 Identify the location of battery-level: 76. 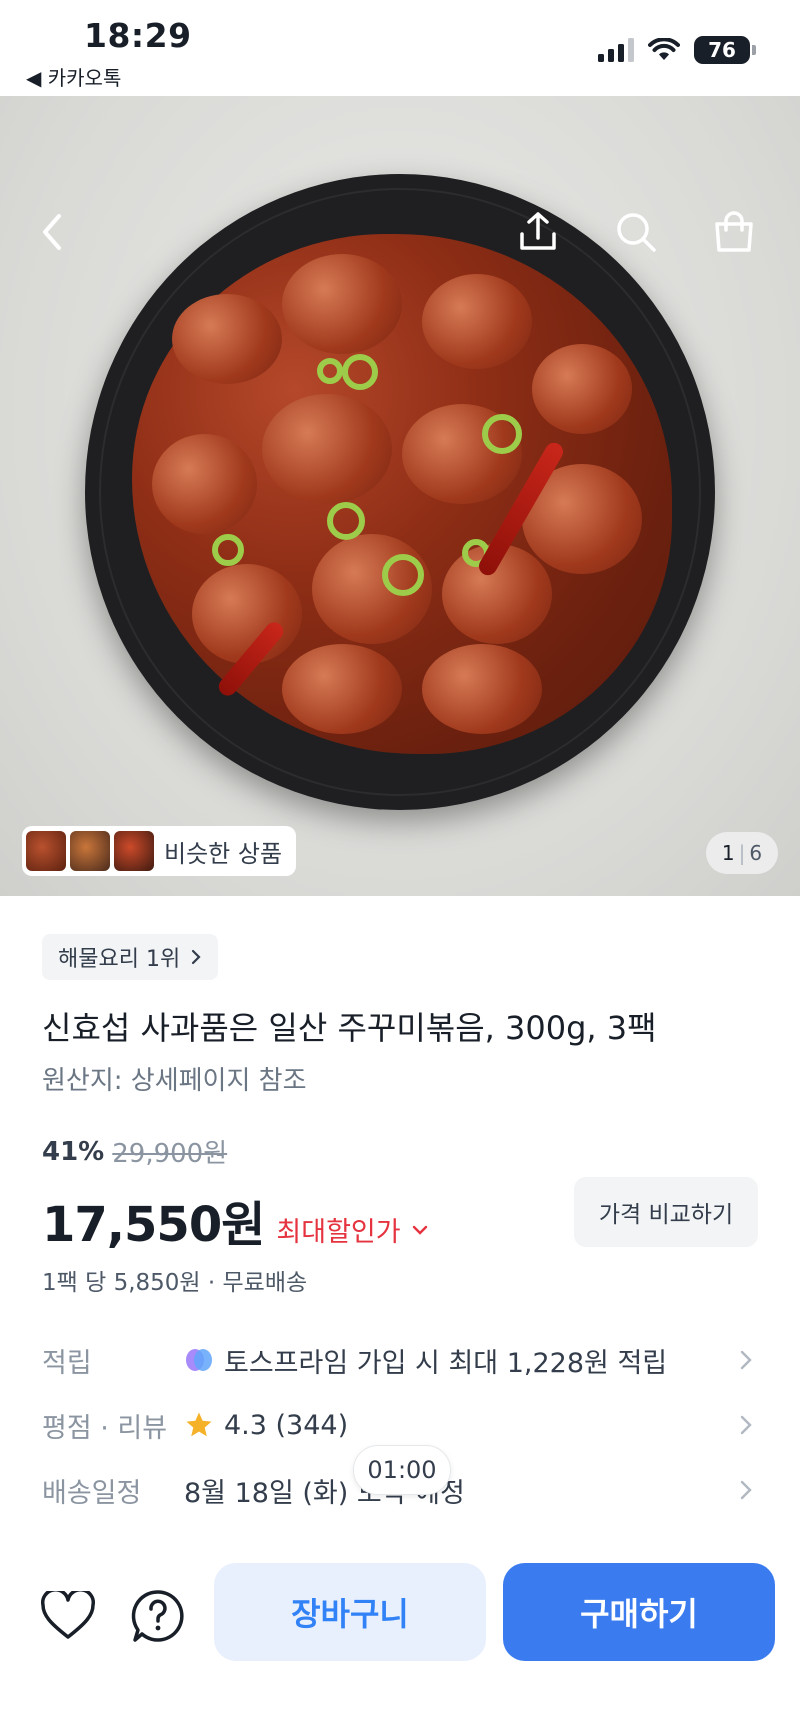
(722, 50).